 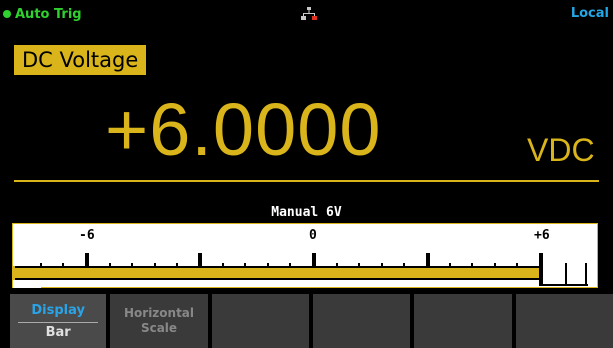 I want to click on bar-mid-label: 0, so click(x=313, y=235).